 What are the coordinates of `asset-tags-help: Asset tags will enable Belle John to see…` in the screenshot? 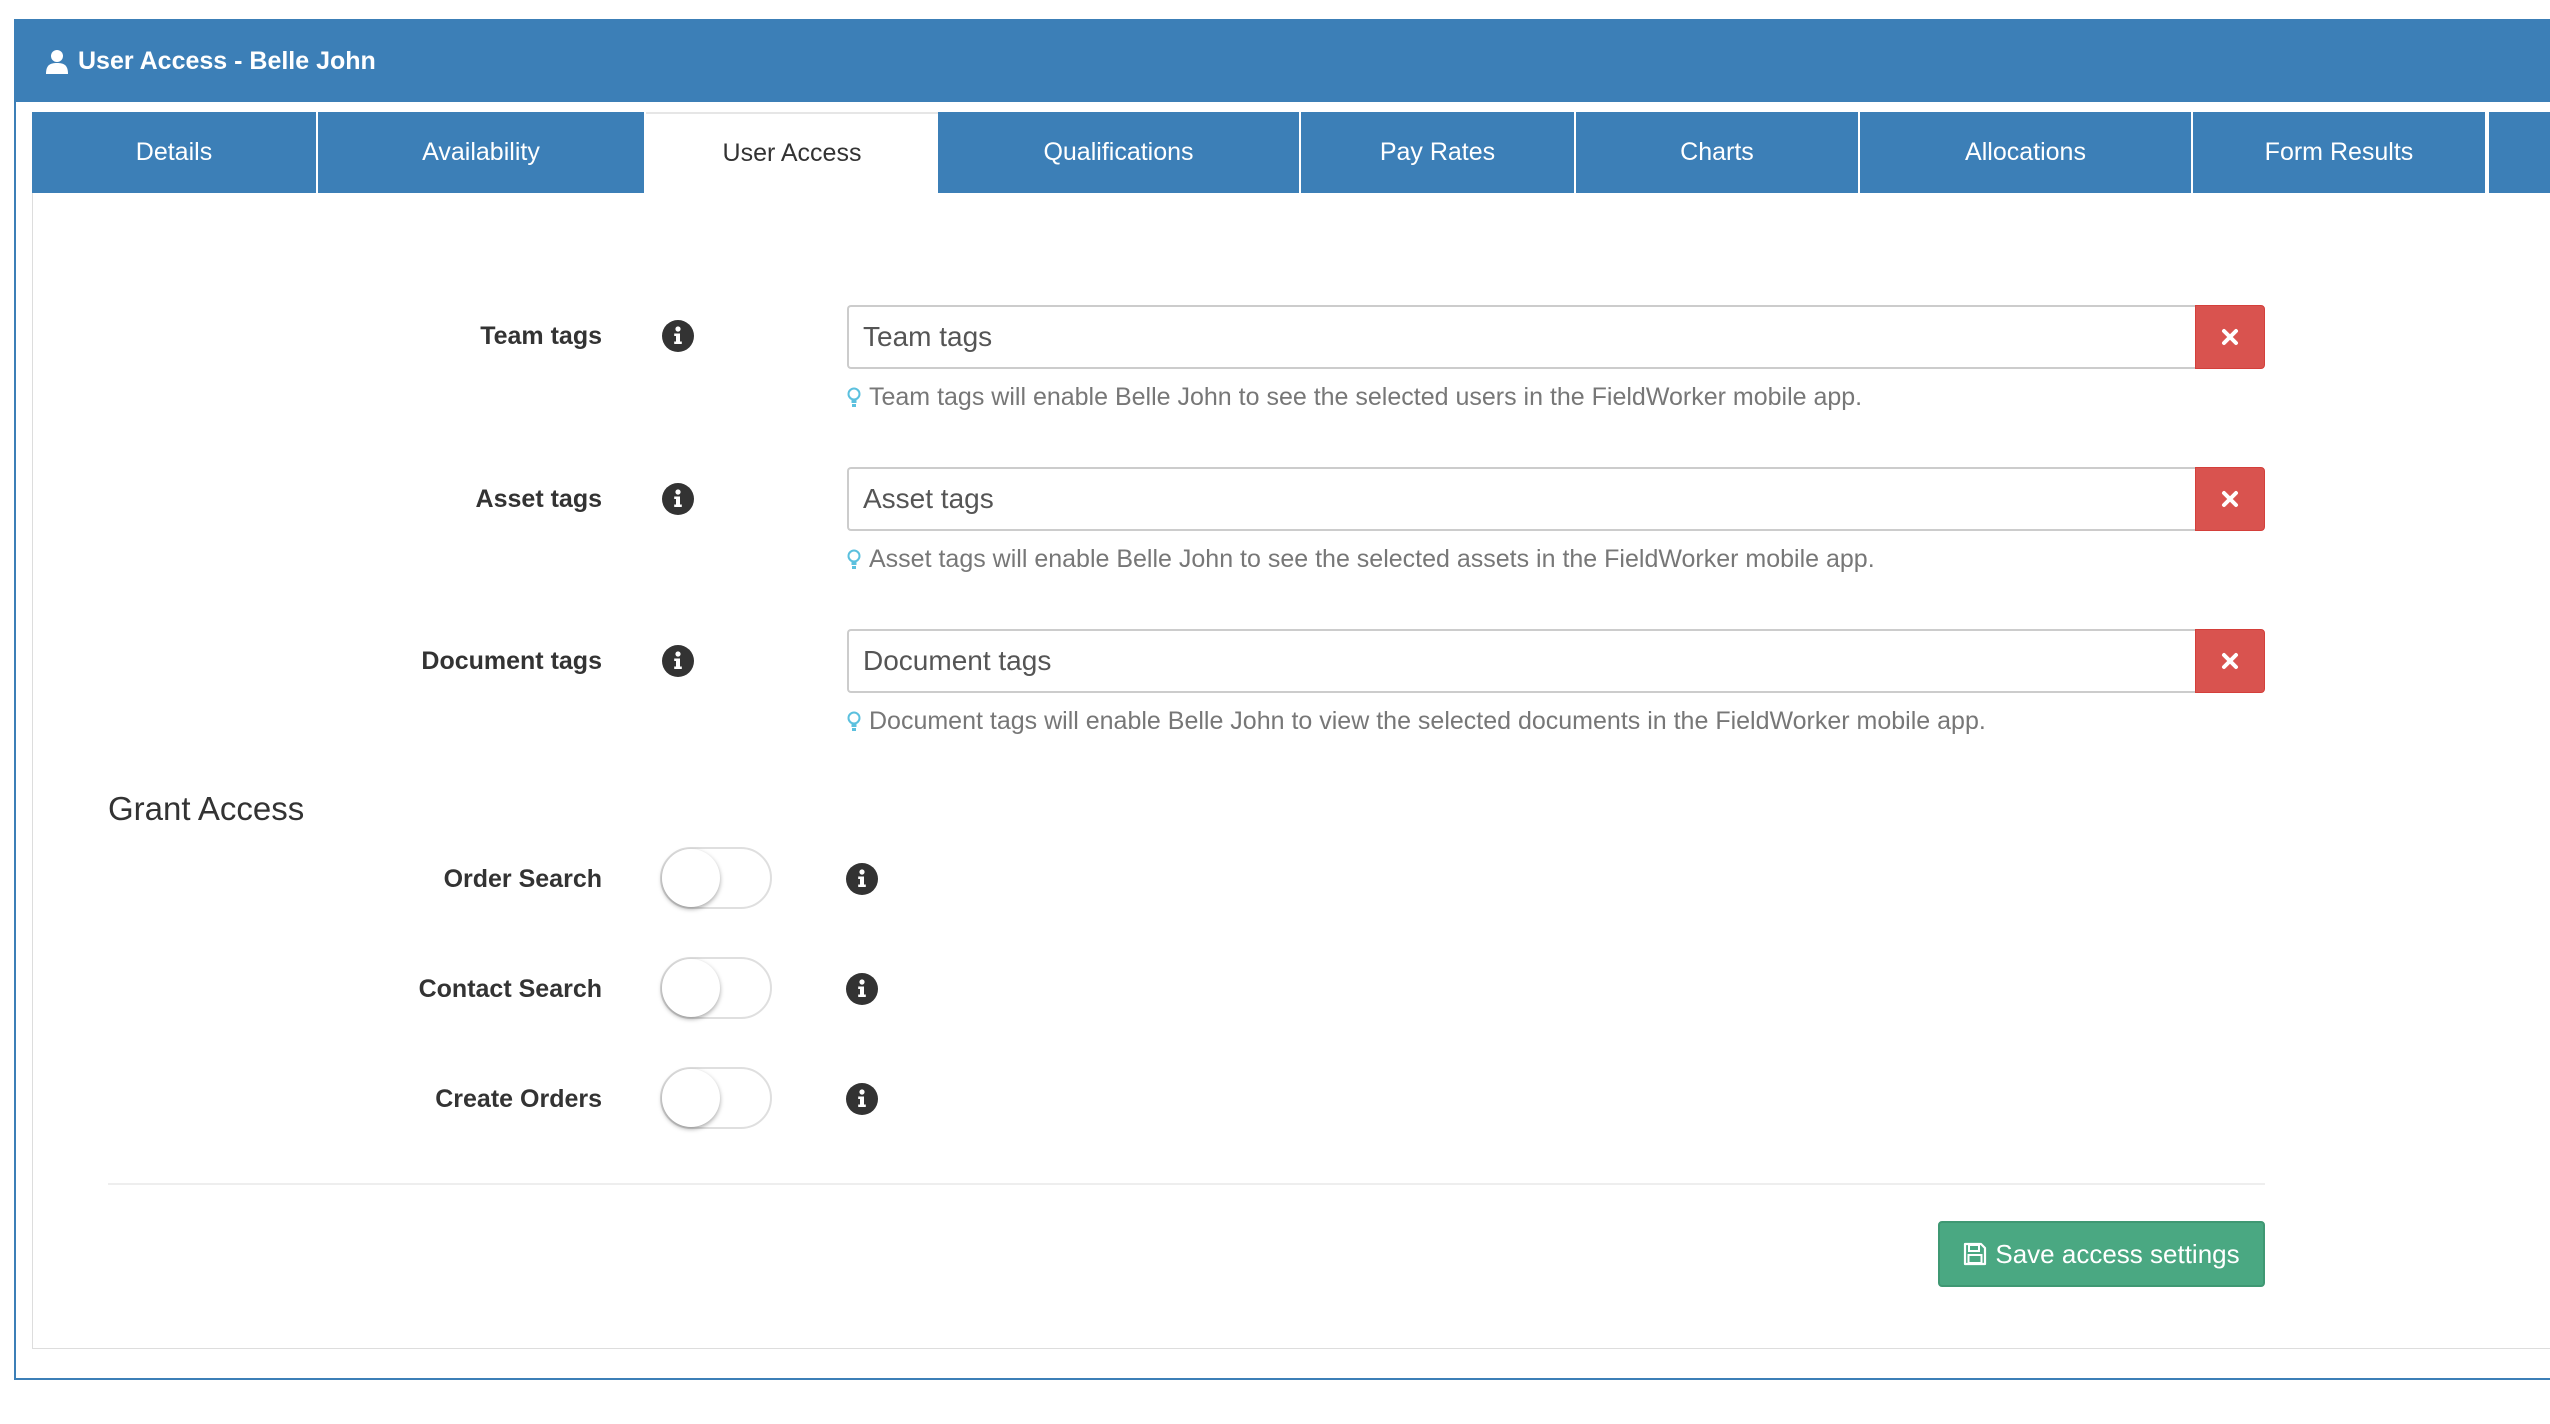 It's located at (1361, 559).